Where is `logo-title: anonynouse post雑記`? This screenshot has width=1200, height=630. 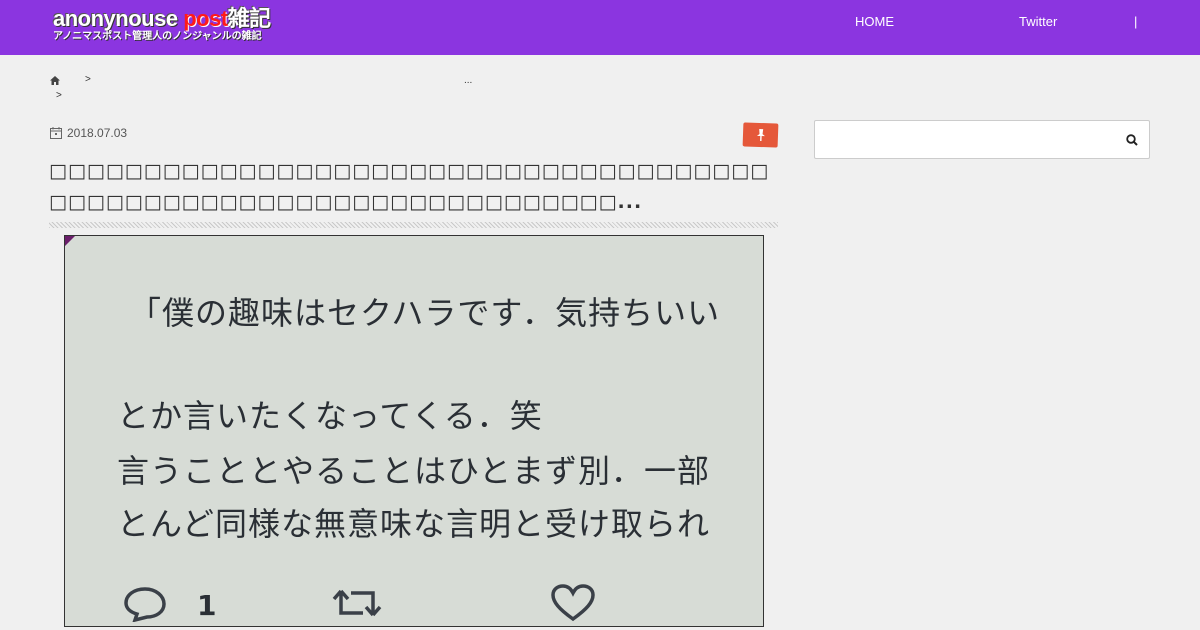 logo-title: anonynouse post雑記 is located at coordinates (162, 18).